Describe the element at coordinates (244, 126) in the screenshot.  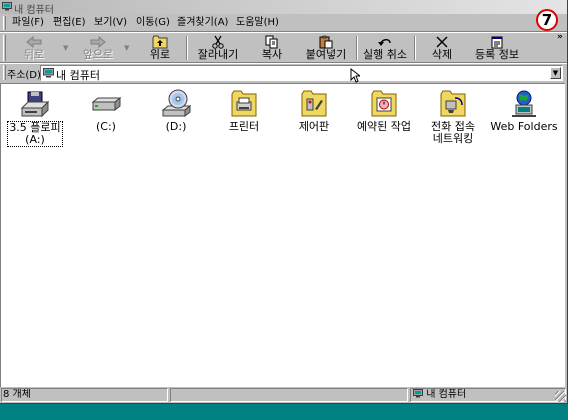
I see `item-label: 프린터` at that location.